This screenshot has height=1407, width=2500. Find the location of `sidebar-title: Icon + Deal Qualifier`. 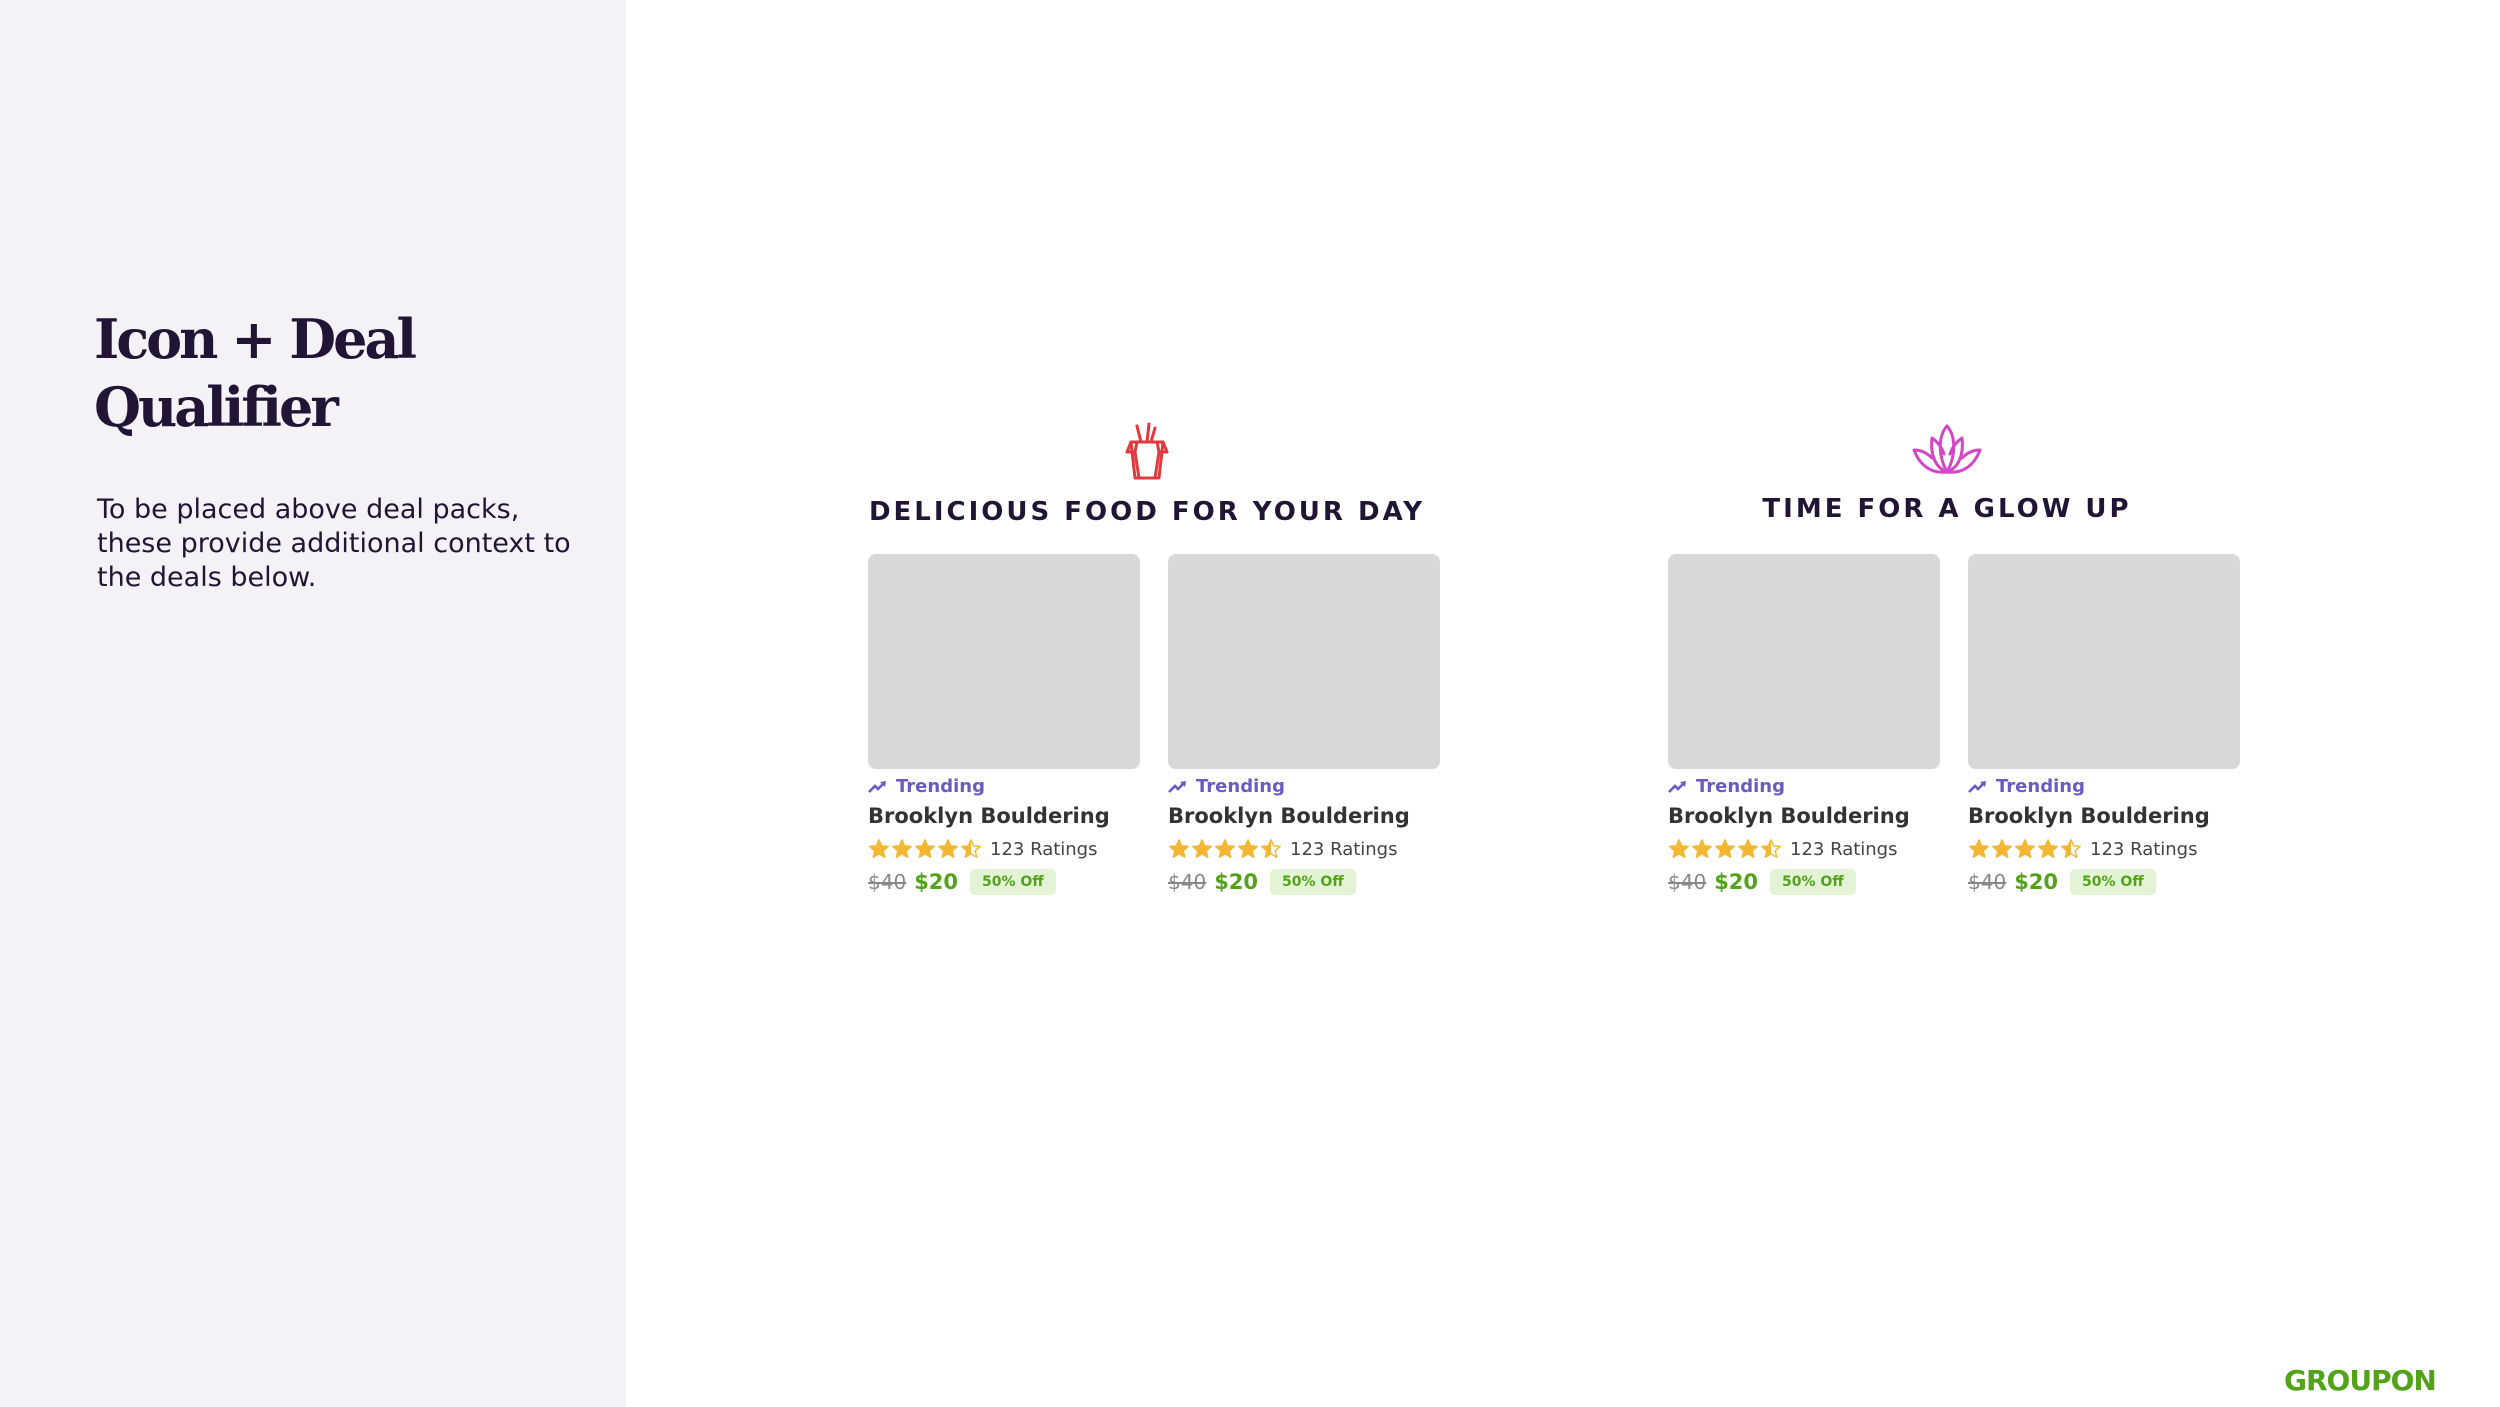

sidebar-title: Icon + Deal Qualifier is located at coordinates (255, 373).